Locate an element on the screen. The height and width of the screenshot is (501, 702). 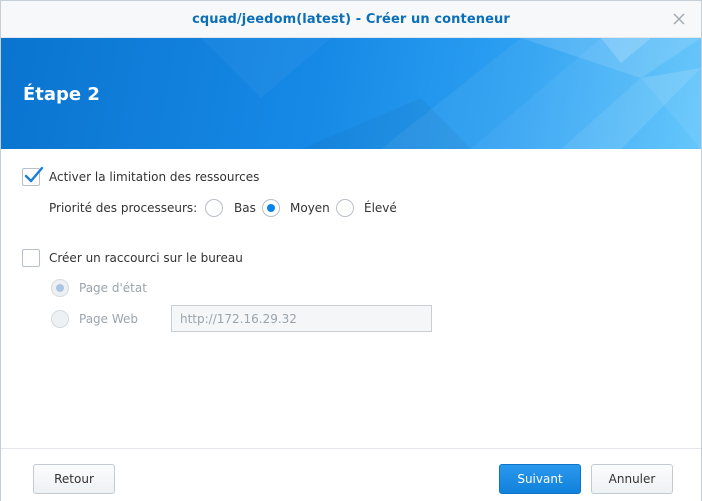
back-button: Retour is located at coordinates (74, 479).